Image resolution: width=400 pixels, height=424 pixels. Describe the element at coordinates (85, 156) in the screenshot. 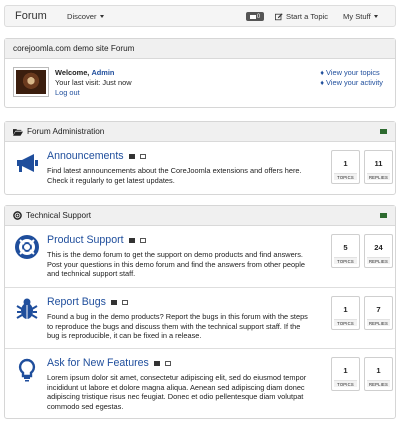

I see `category-title-link: Announcements` at that location.